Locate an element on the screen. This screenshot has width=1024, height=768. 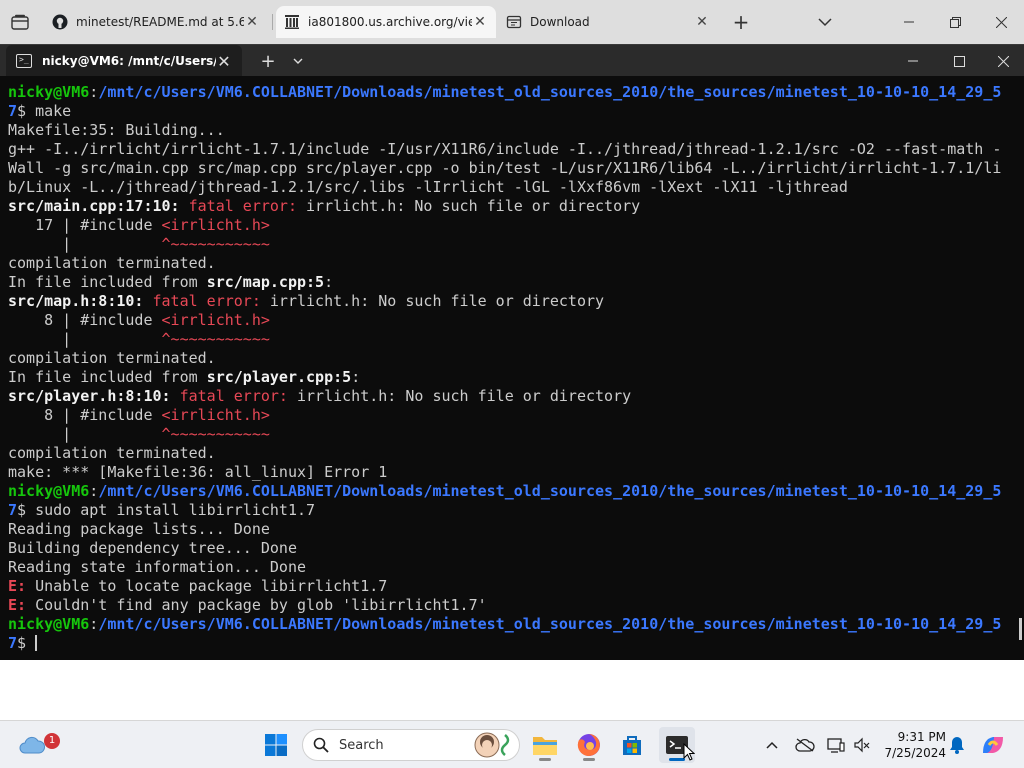
terminal-text-segment: src/map.h:8:10: is located at coordinates (80, 301).